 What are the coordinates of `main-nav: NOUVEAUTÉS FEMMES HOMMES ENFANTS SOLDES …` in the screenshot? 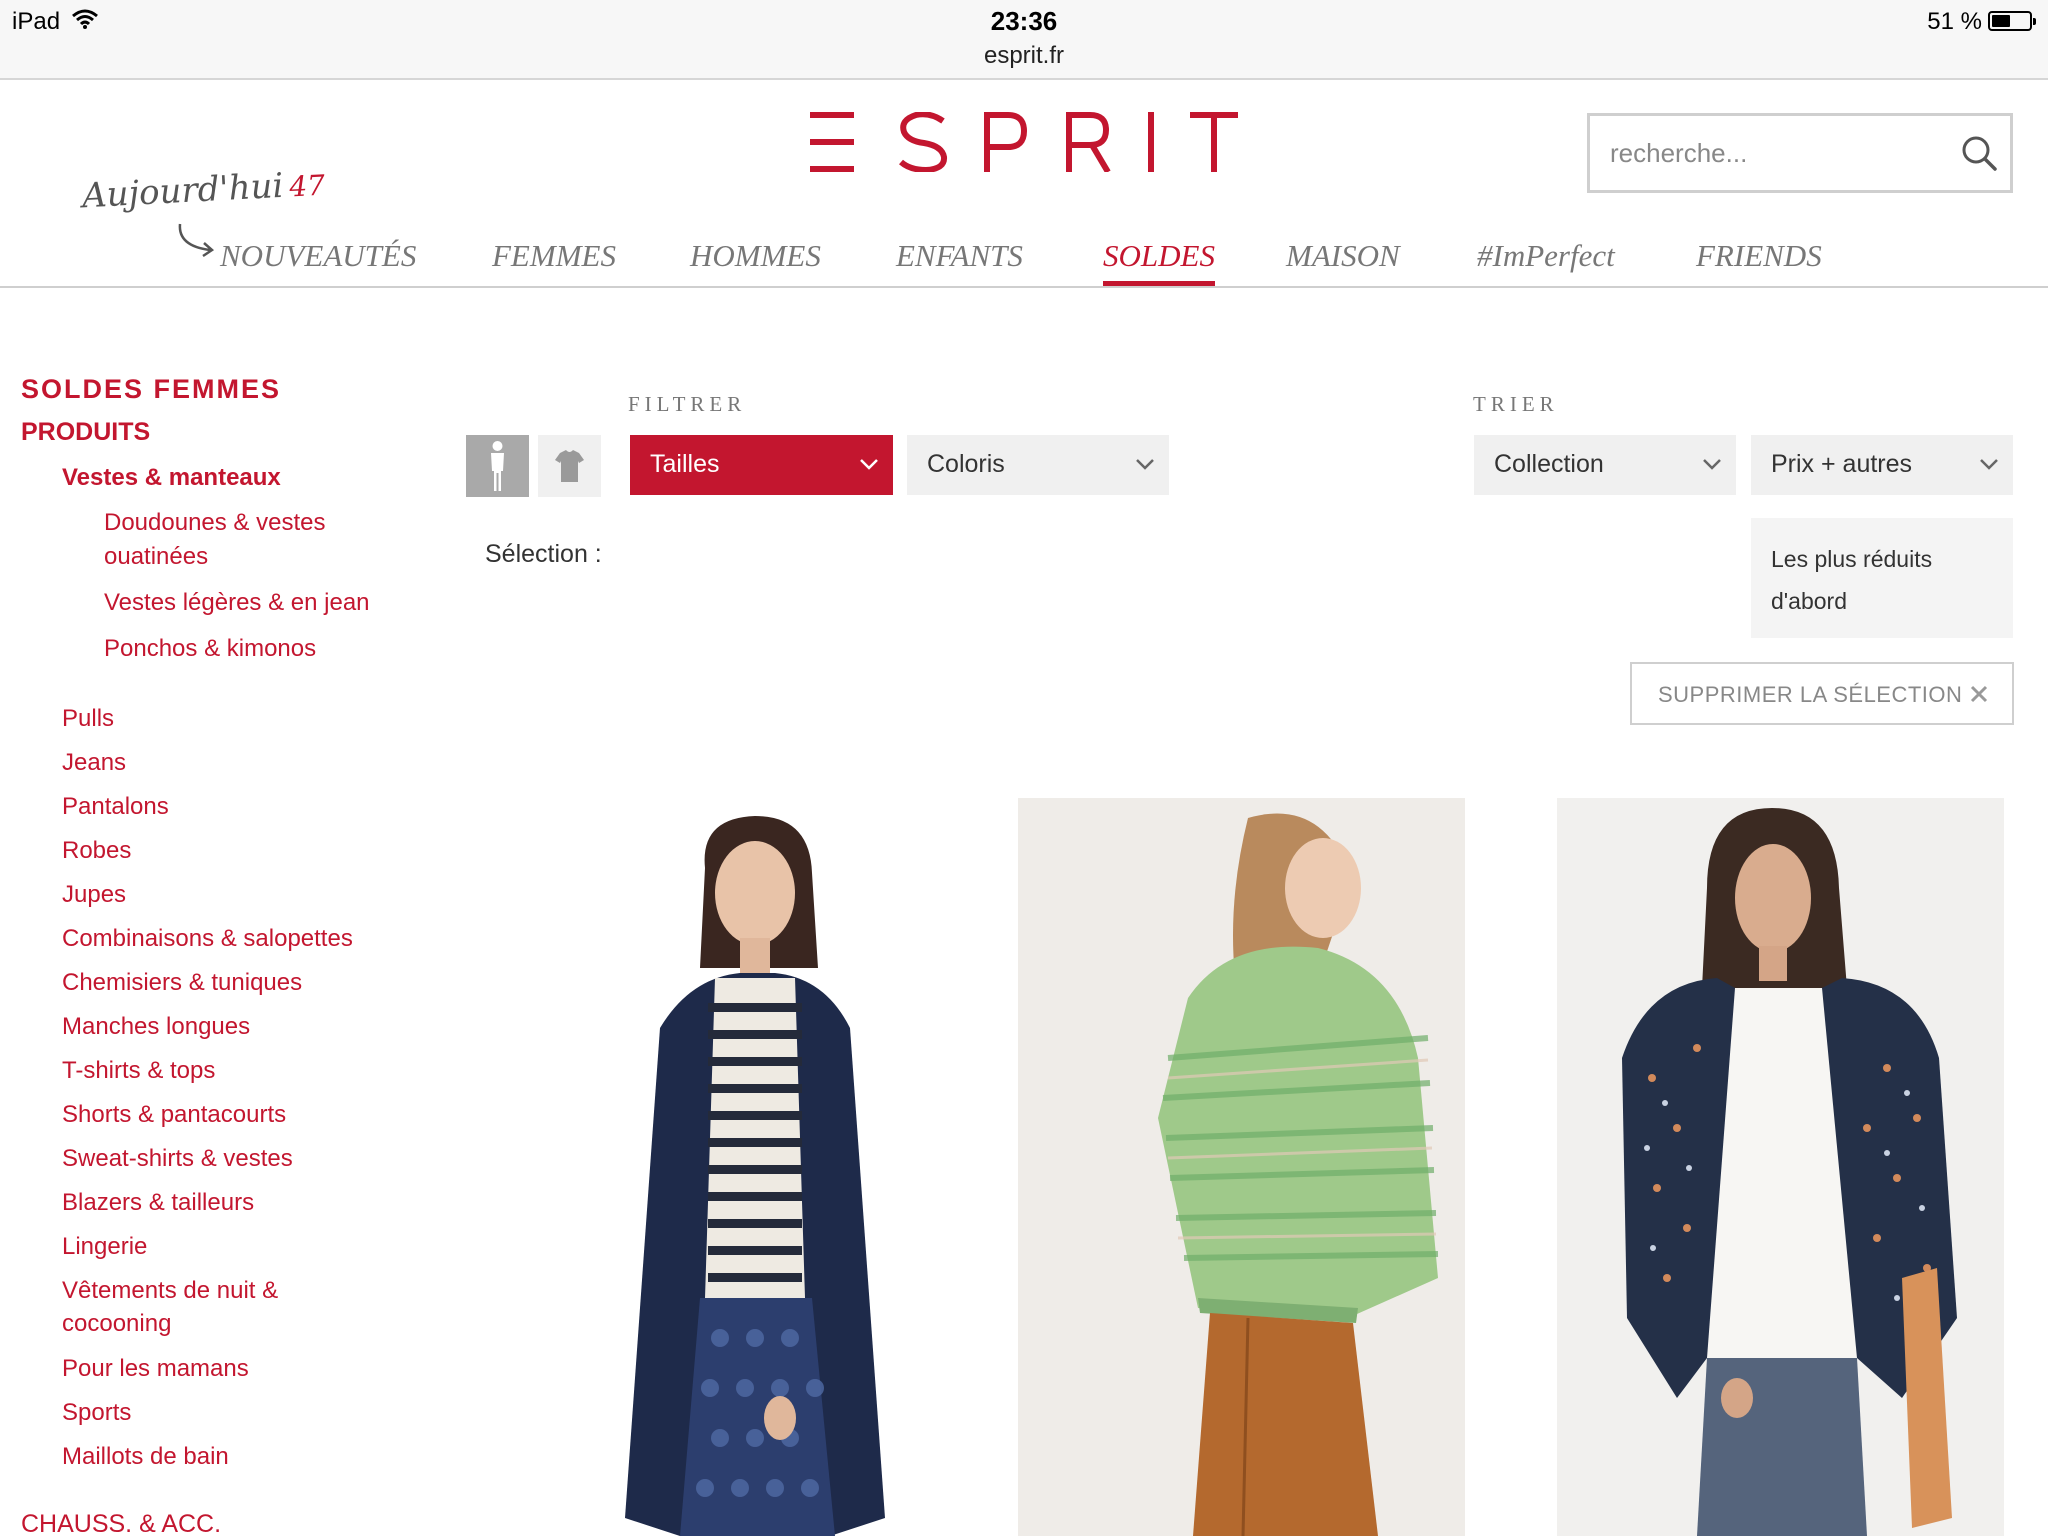 It's located at (1024, 258).